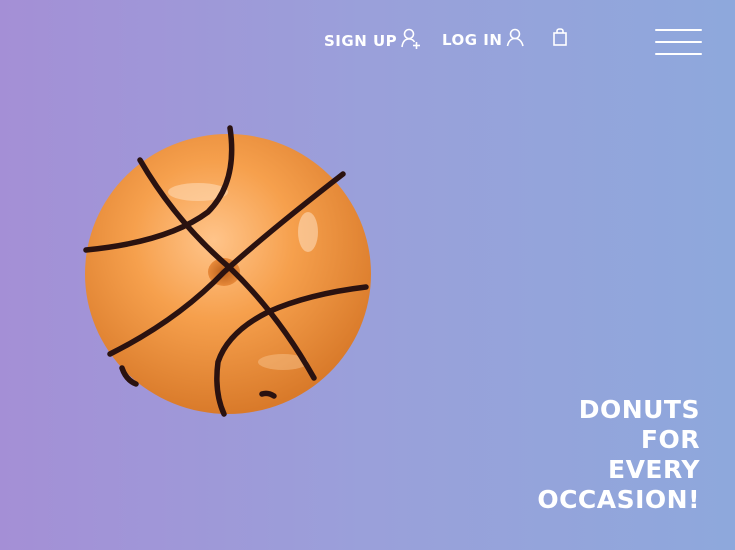 Image resolution: width=735 pixels, height=550 pixels. What do you see at coordinates (639, 409) in the screenshot?
I see `tagline-line: Donuts` at bounding box center [639, 409].